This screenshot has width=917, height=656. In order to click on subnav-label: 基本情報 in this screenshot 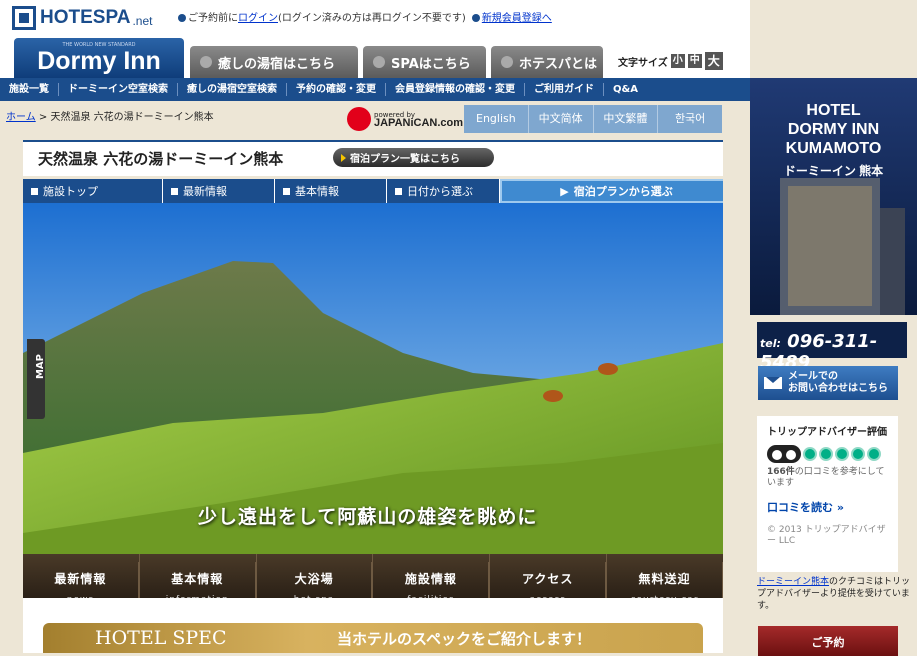, I will do `click(317, 191)`.